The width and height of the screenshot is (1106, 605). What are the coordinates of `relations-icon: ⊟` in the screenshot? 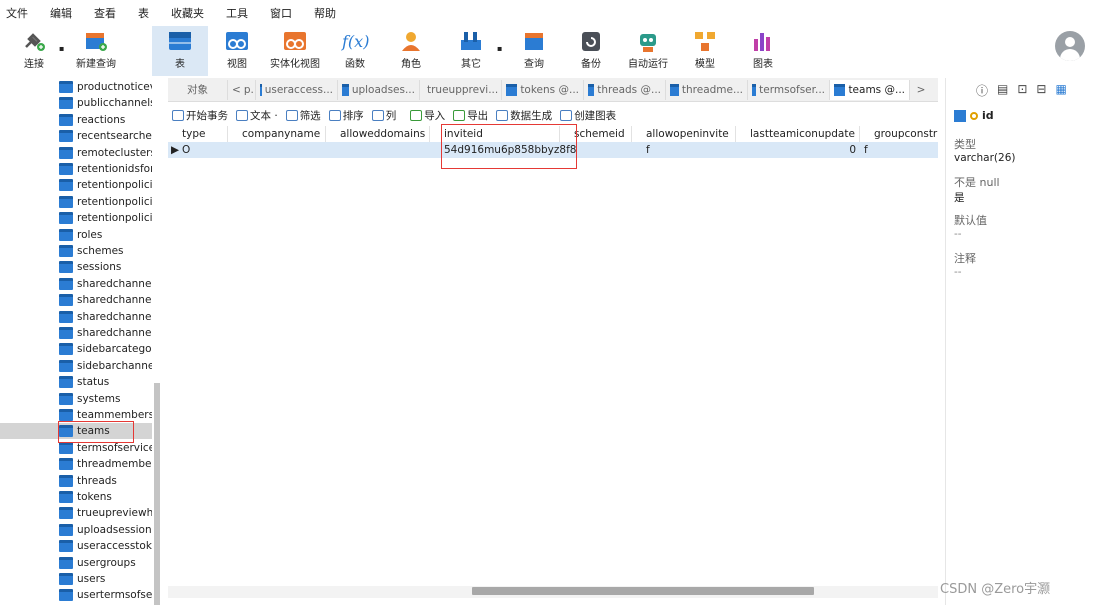 It's located at (1041, 90).